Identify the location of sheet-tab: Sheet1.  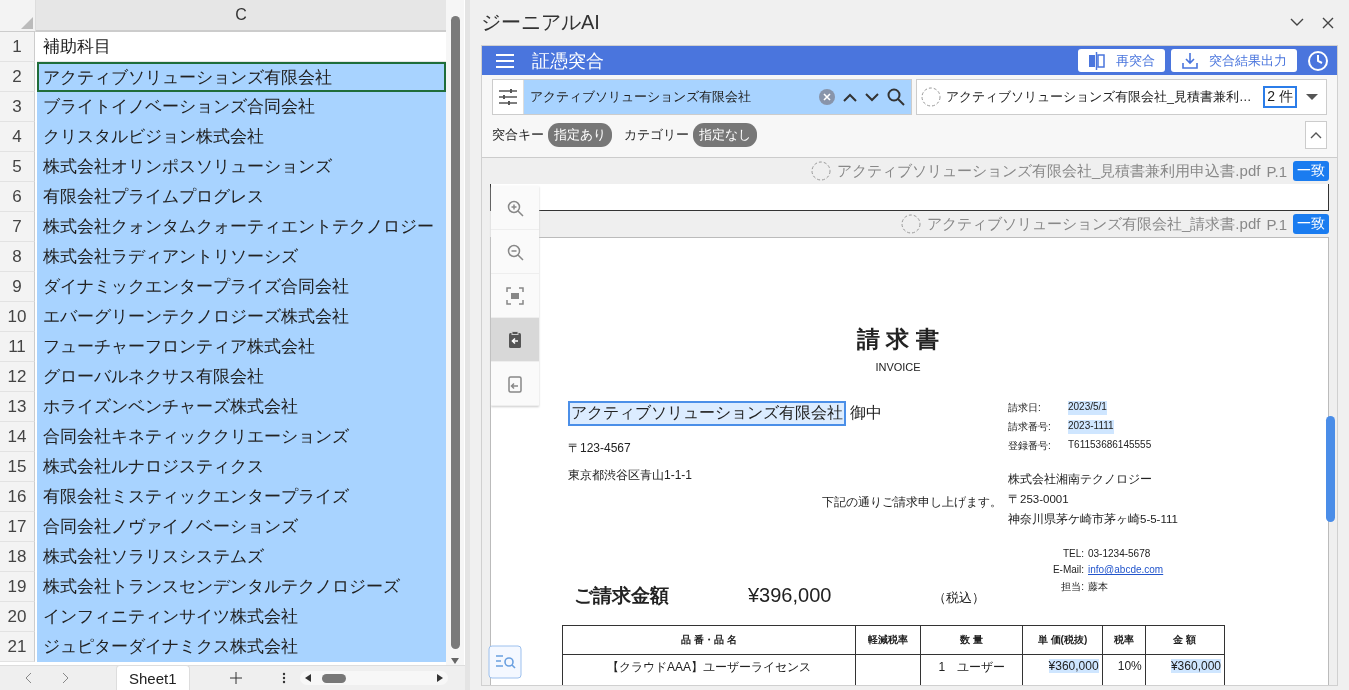
(153, 677).